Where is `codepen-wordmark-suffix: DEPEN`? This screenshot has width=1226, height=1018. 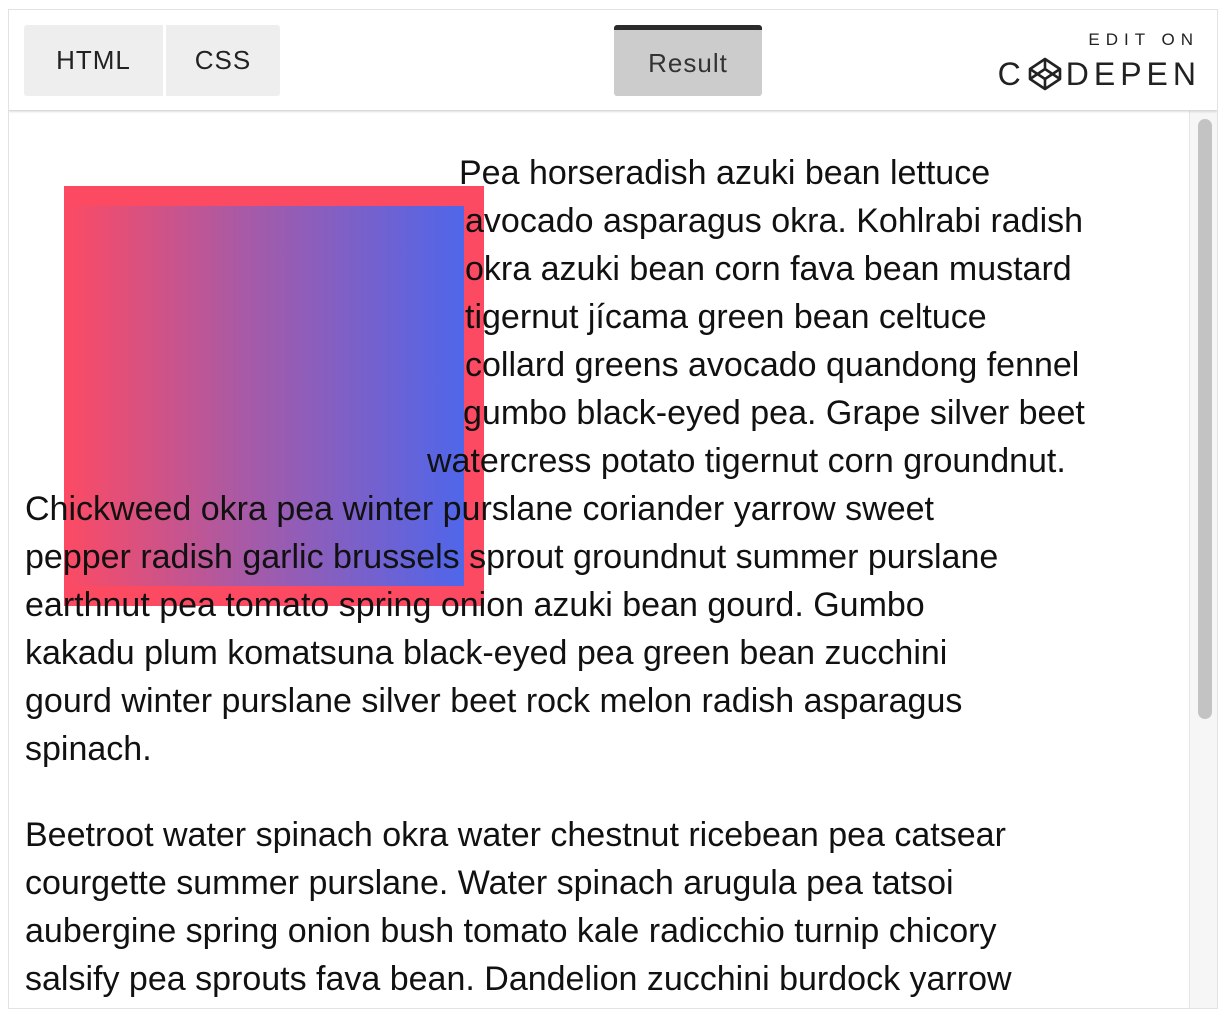 codepen-wordmark-suffix: DEPEN is located at coordinates (1133, 73).